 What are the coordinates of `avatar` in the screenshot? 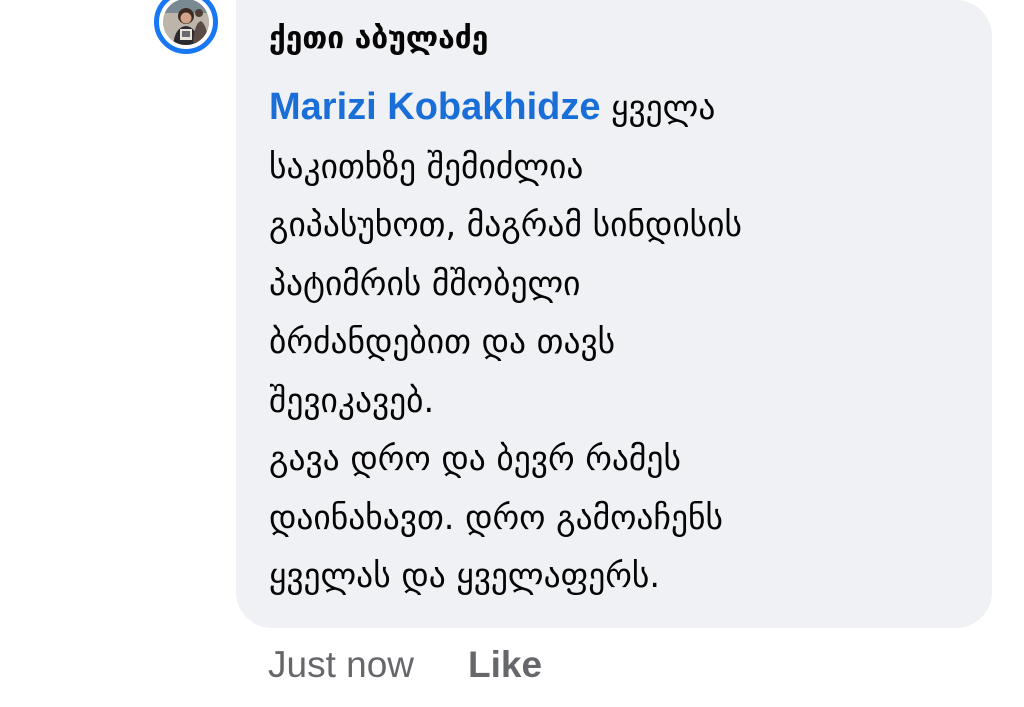 It's located at (186, 27).